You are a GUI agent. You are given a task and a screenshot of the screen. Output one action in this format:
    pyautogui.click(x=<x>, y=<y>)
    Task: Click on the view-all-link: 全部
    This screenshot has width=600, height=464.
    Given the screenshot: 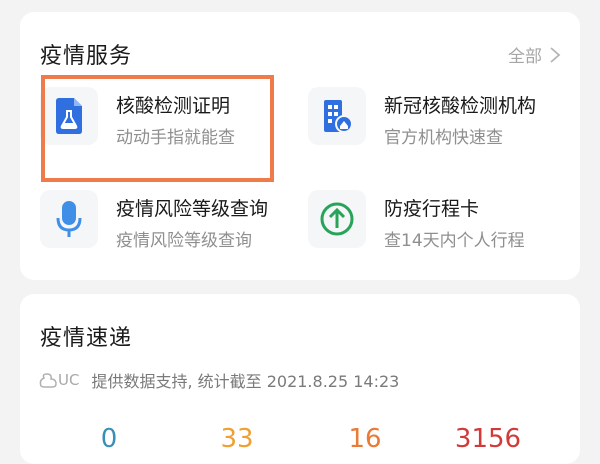 What is the action you would take?
    pyautogui.click(x=535, y=54)
    